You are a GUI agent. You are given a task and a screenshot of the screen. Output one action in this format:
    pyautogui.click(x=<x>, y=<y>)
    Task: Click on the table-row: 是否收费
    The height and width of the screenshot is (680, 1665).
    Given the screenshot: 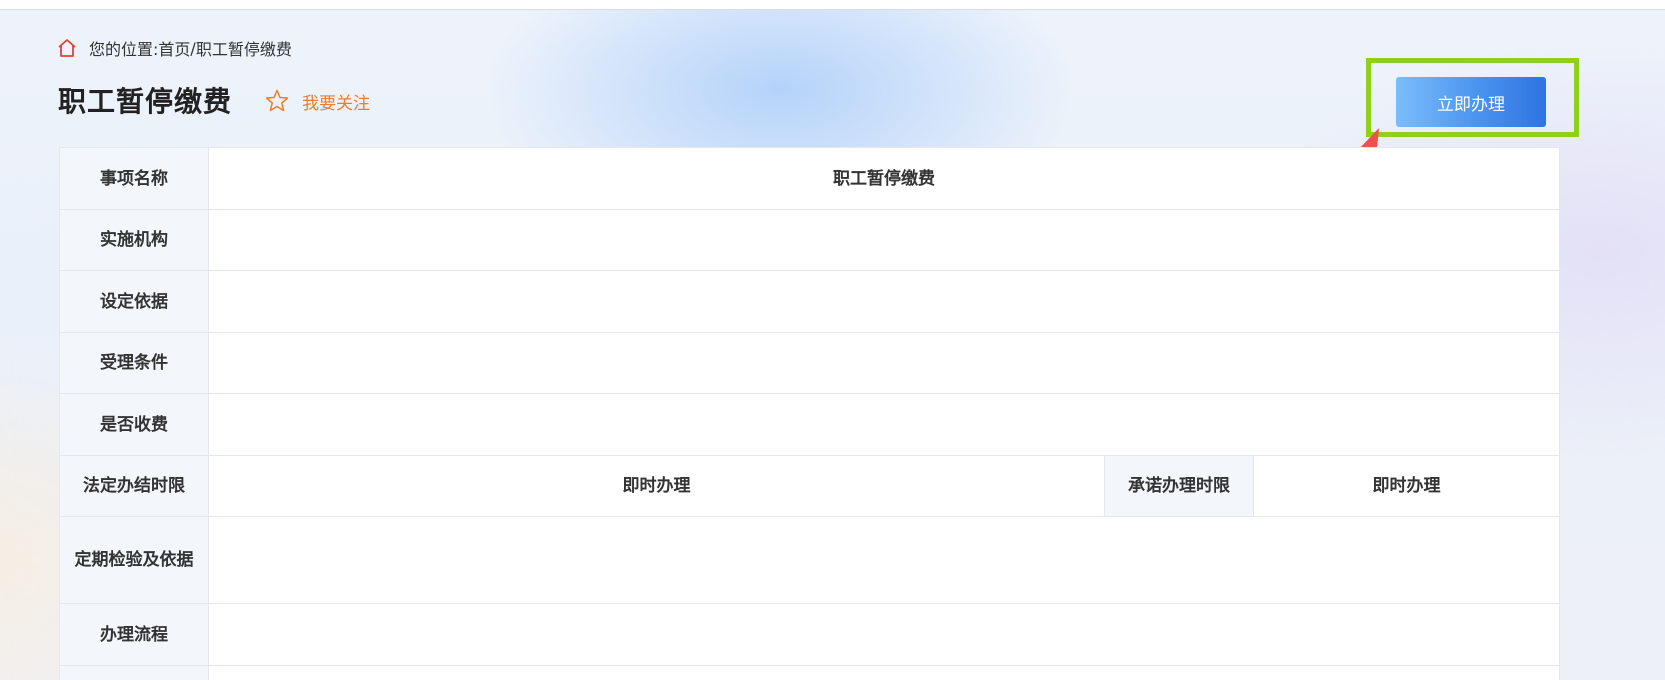 What is the action you would take?
    pyautogui.click(x=810, y=424)
    